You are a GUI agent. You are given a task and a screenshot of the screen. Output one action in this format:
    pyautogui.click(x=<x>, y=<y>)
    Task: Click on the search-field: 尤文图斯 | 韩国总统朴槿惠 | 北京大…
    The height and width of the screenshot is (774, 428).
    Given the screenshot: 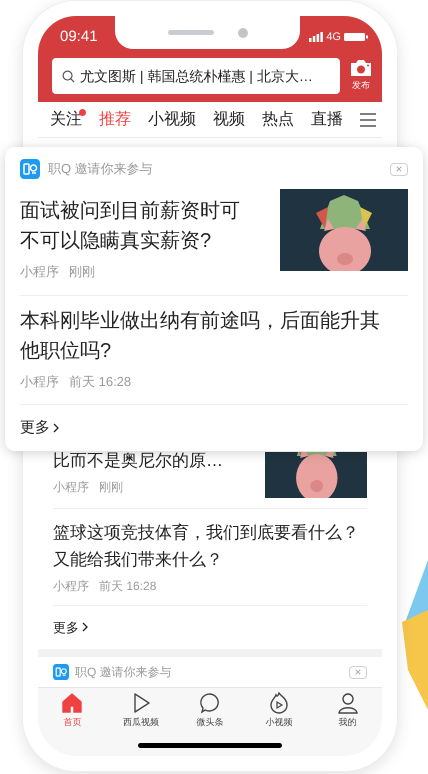 What is the action you would take?
    pyautogui.click(x=196, y=76)
    